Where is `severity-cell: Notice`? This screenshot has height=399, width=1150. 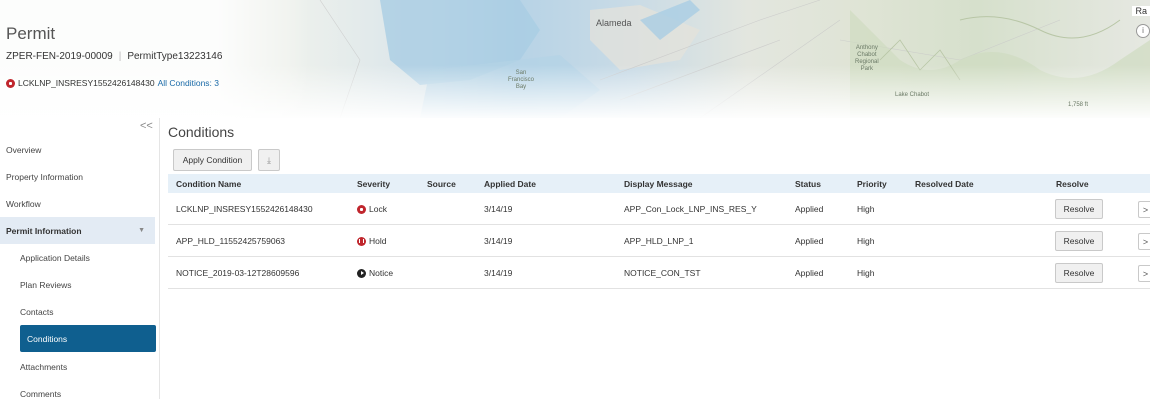 severity-cell: Notice is located at coordinates (375, 273).